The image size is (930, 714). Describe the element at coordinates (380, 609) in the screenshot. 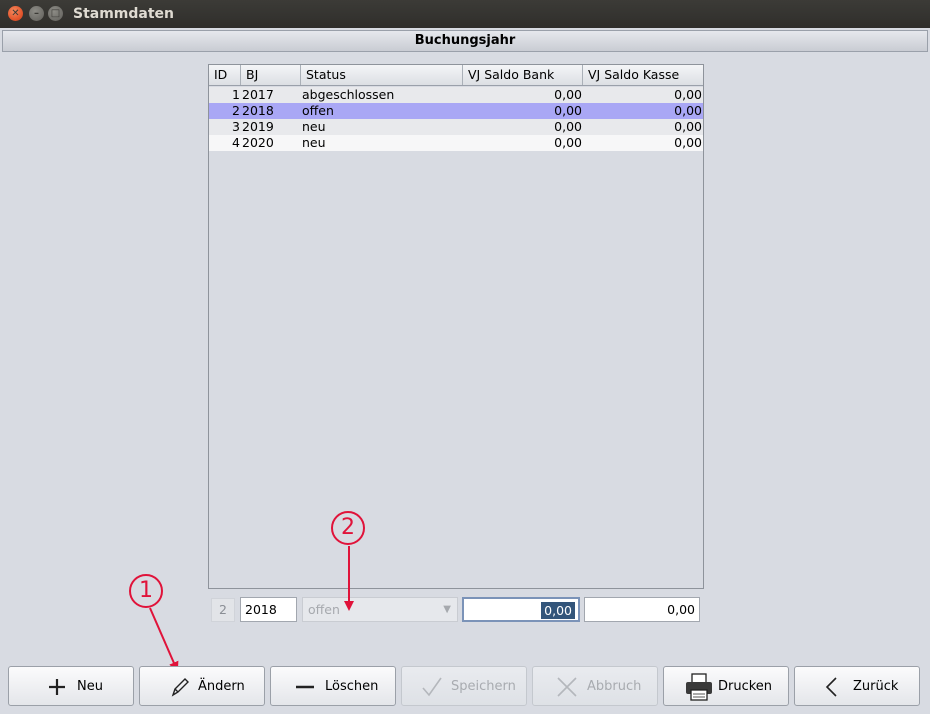

I see `status-select: offen ▼` at that location.